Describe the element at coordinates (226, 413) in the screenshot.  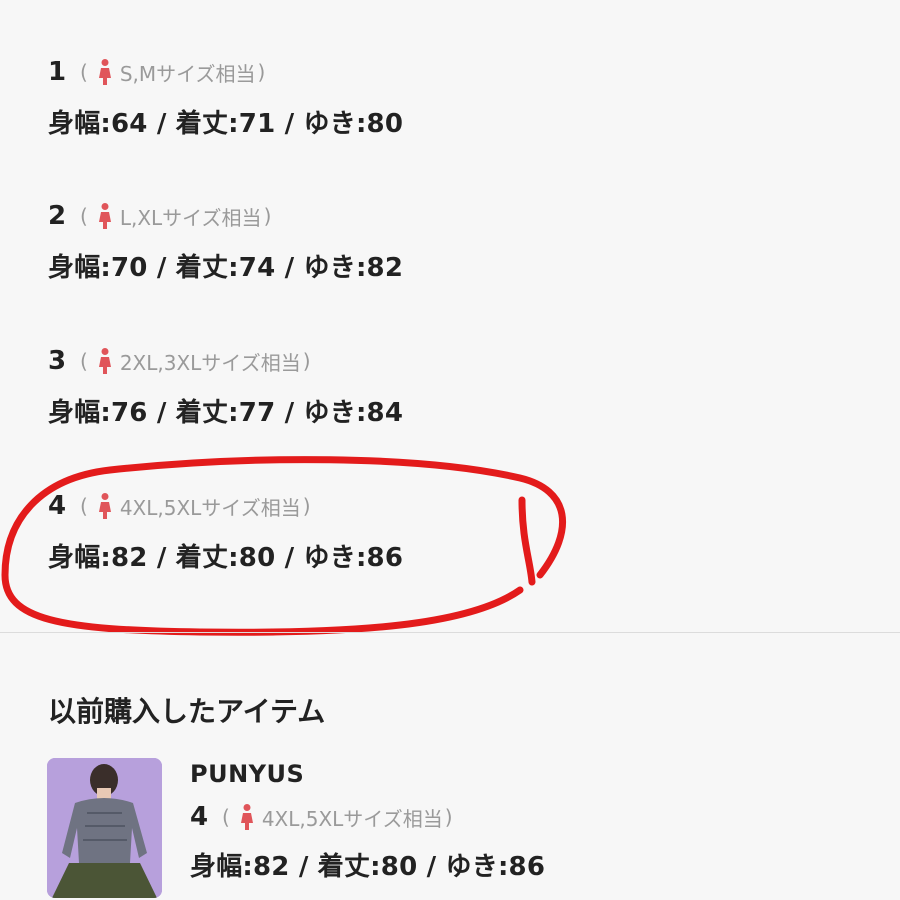
I see `size-measurements: 身幅:76 / 着丈:77 / ゆき:84` at that location.